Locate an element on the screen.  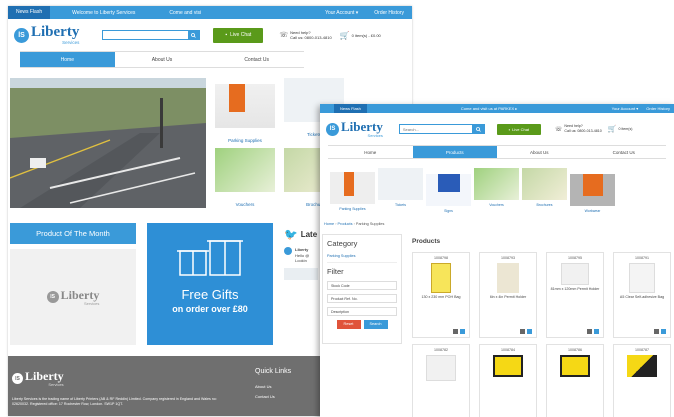
product-card: 1008791 A5 Clear Self-adhesive Bag is located at coordinates (642, 295).